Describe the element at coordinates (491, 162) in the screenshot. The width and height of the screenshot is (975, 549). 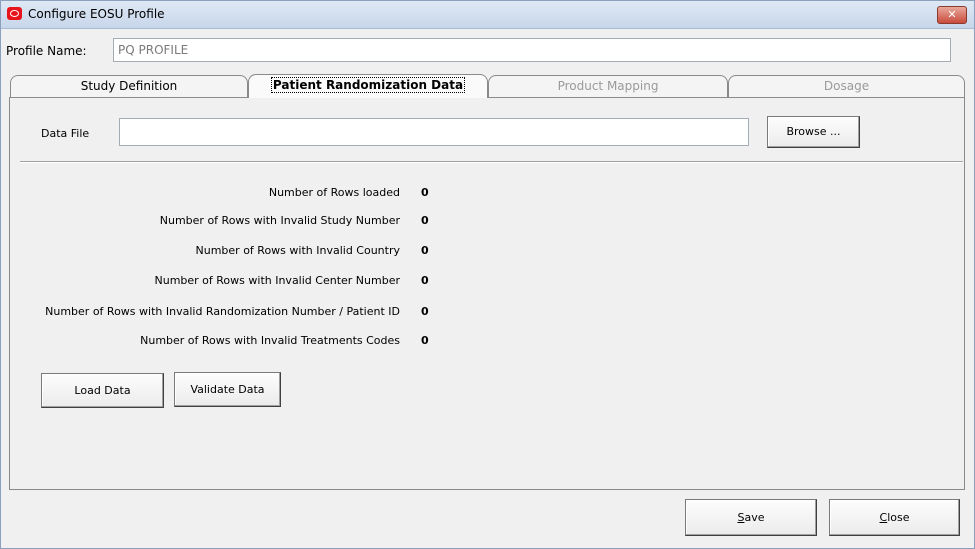
I see `divider` at that location.